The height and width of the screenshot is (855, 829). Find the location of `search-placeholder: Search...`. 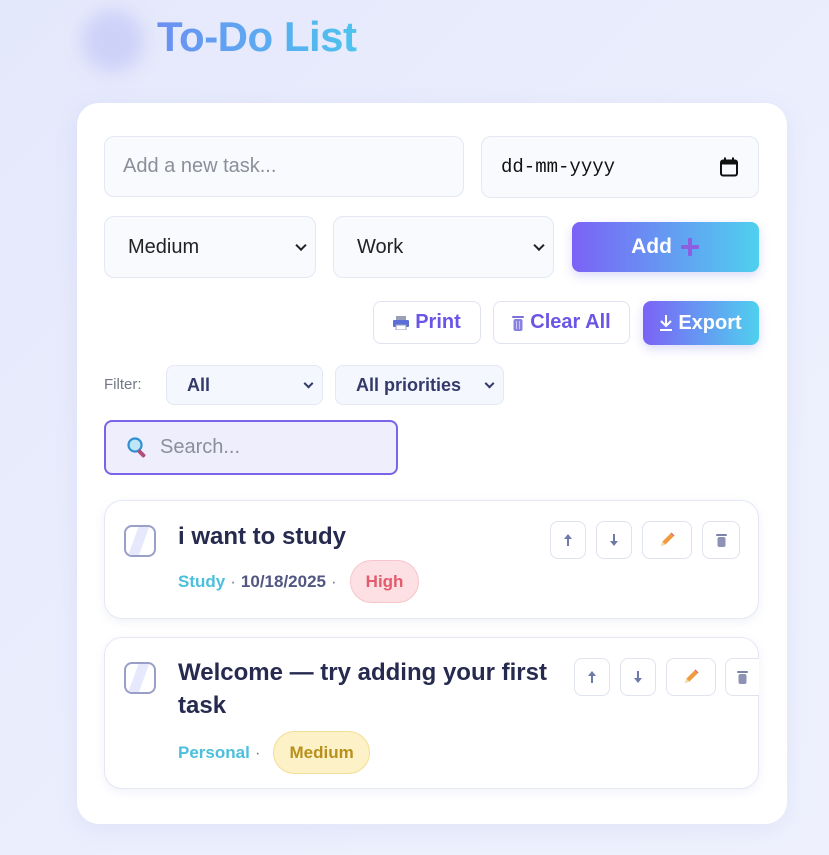

search-placeholder: Search... is located at coordinates (200, 447).